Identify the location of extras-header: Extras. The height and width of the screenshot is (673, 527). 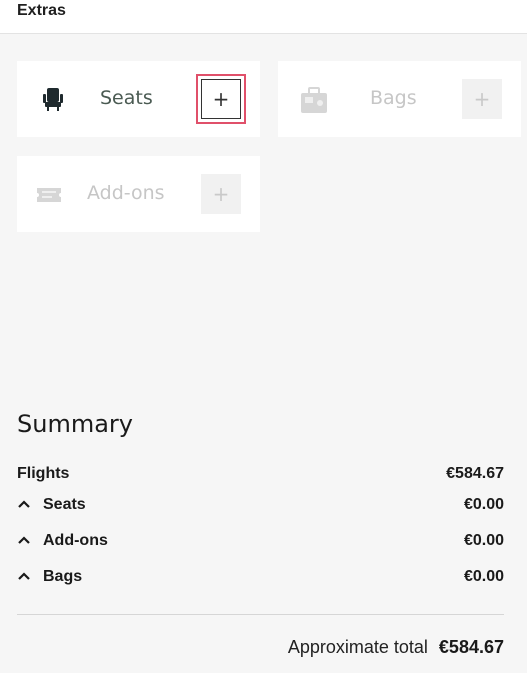
(263, 17).